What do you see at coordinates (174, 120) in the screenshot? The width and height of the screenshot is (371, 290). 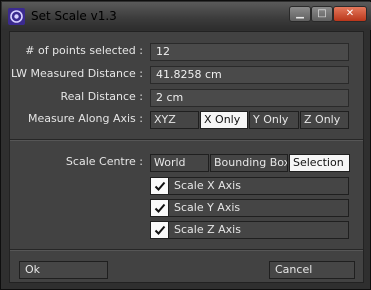 I see `axis-option-xyz: XYZ` at bounding box center [174, 120].